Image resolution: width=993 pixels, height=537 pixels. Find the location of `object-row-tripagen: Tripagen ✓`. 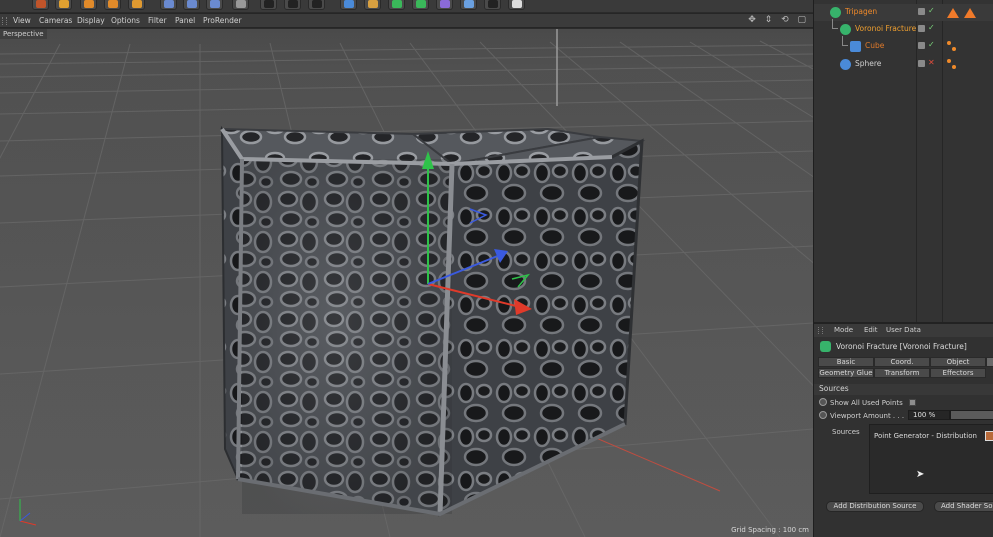

object-row-tripagen: Tripagen ✓ is located at coordinates (903, 12).